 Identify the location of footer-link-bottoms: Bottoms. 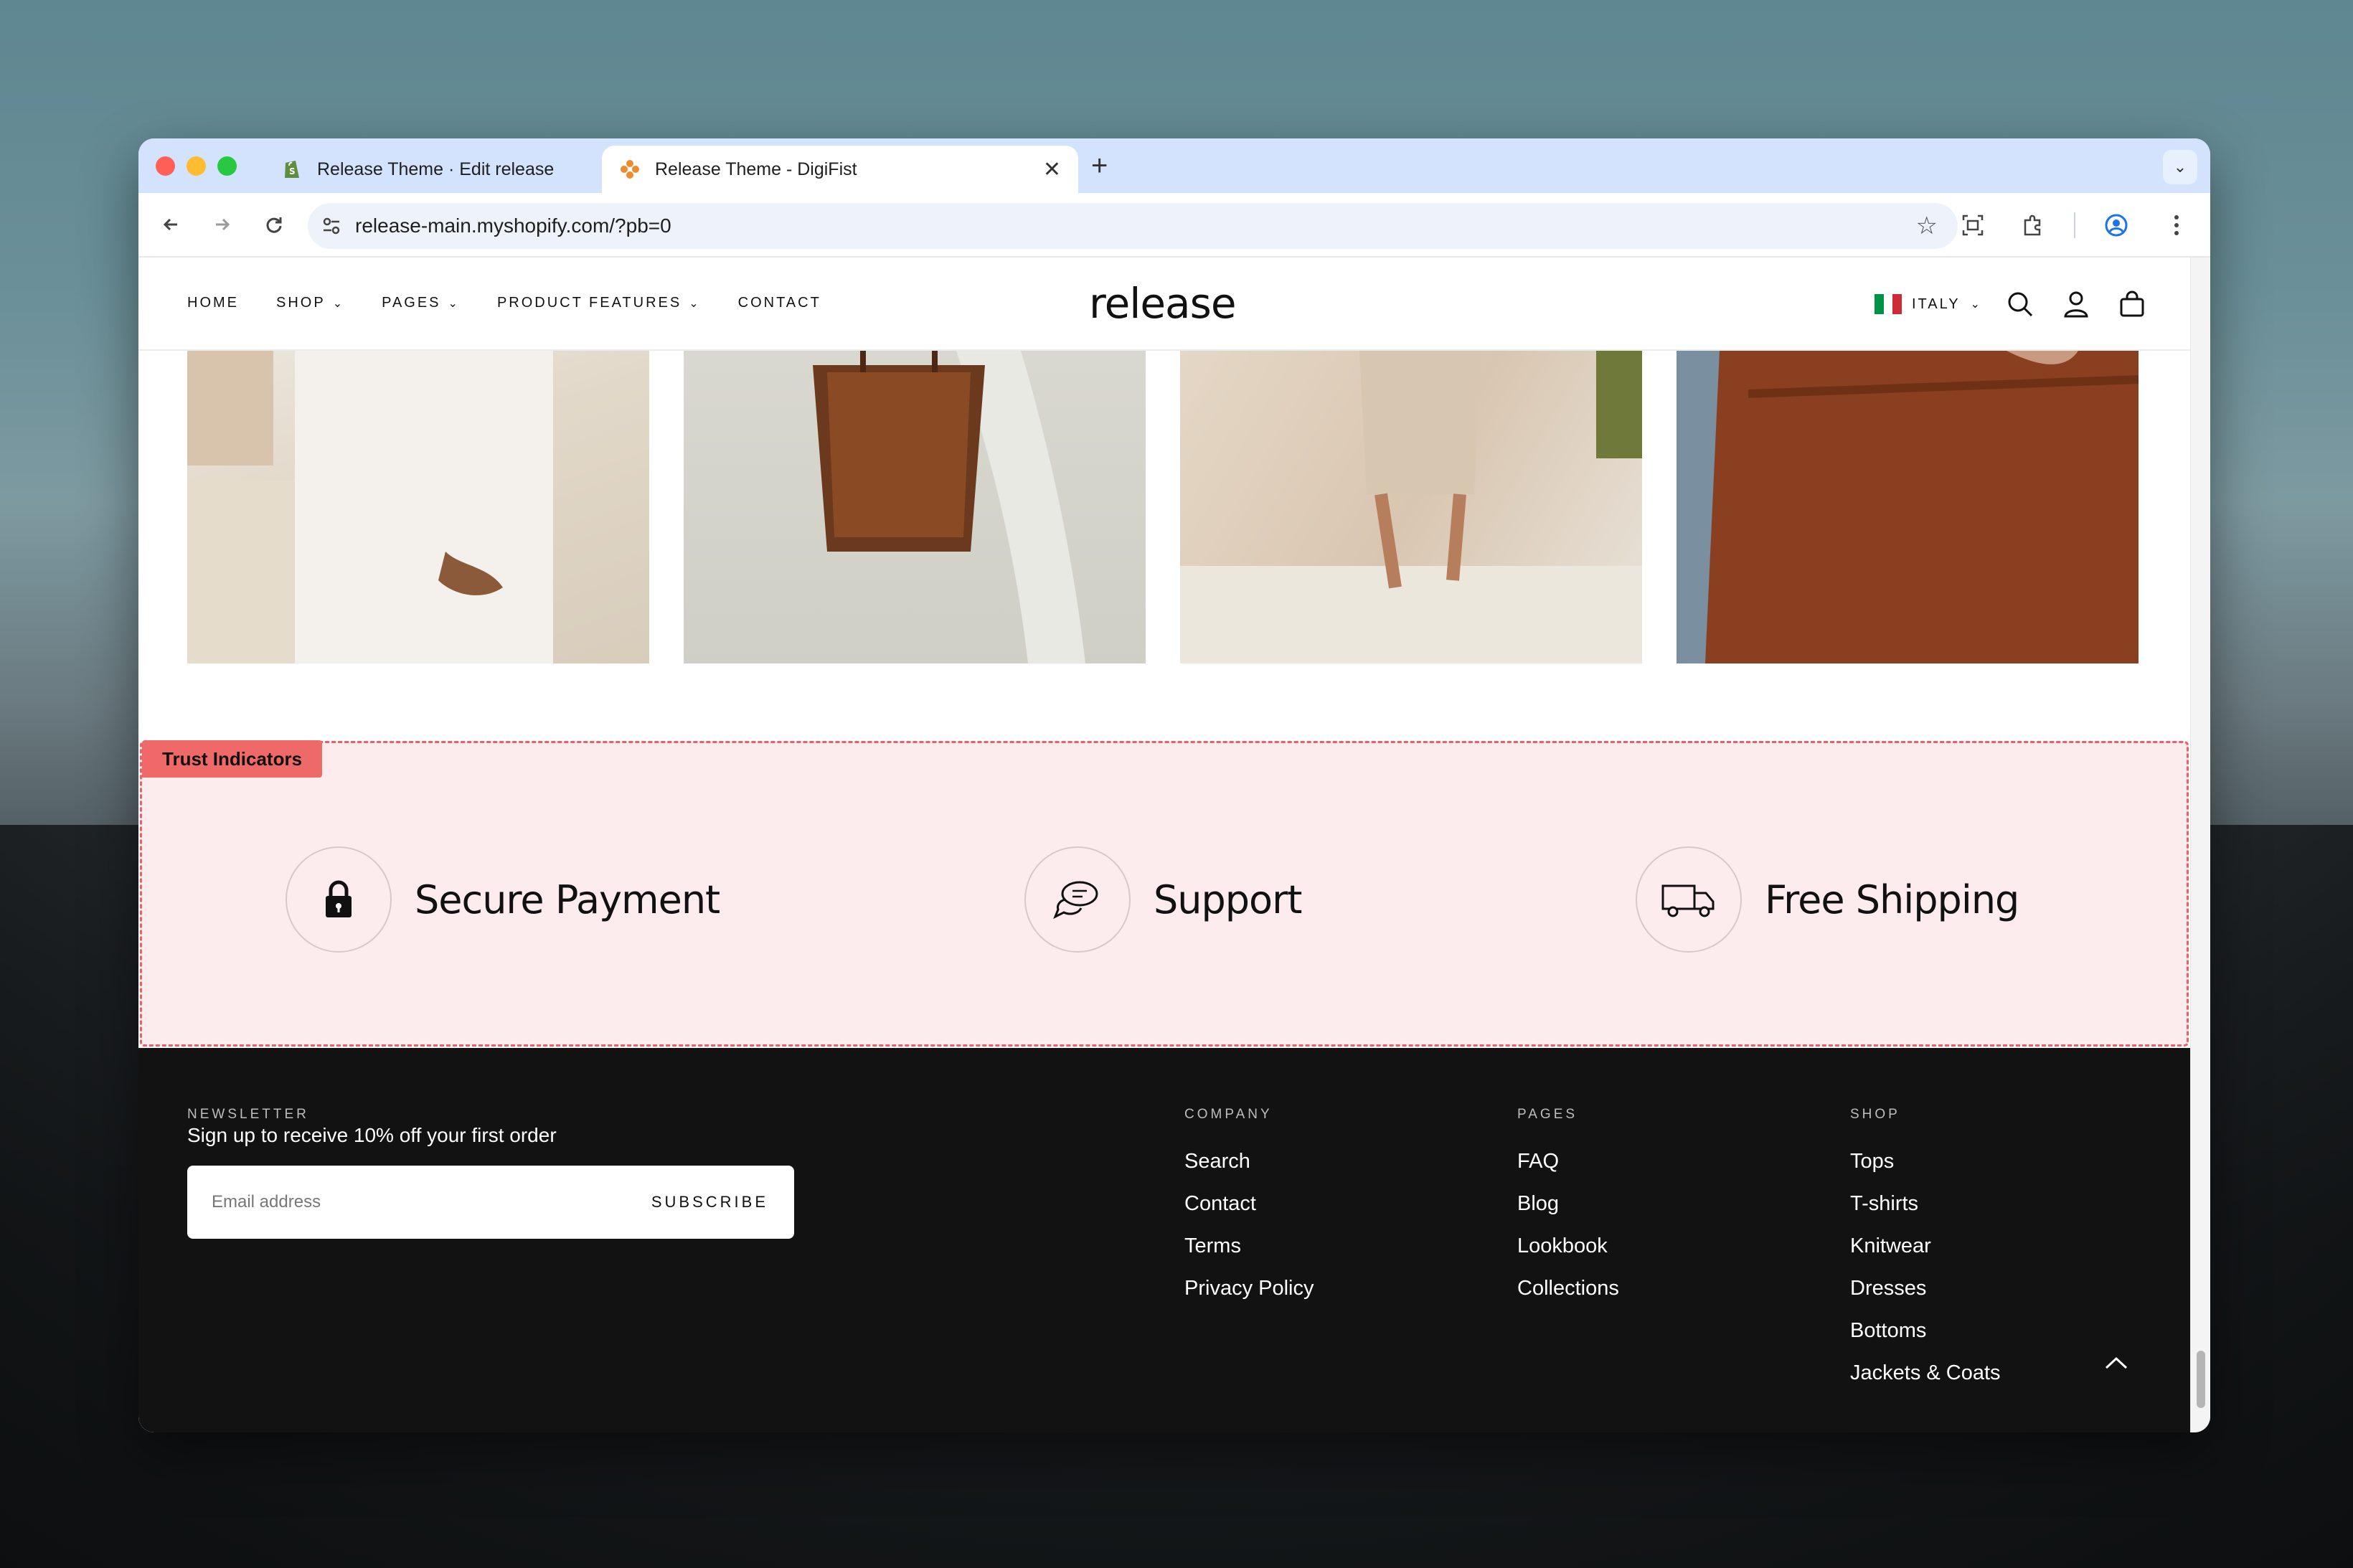
(1926, 1331).